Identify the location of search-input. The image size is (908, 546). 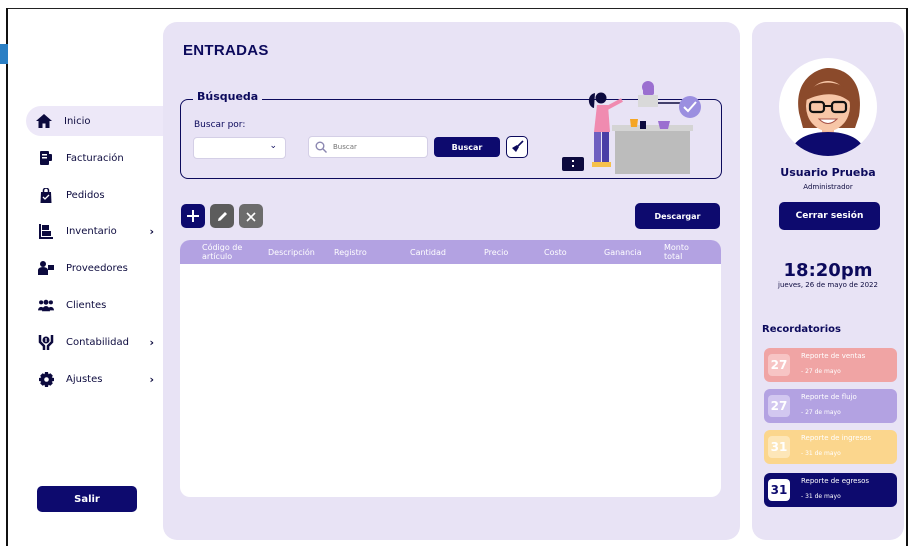
(375, 147).